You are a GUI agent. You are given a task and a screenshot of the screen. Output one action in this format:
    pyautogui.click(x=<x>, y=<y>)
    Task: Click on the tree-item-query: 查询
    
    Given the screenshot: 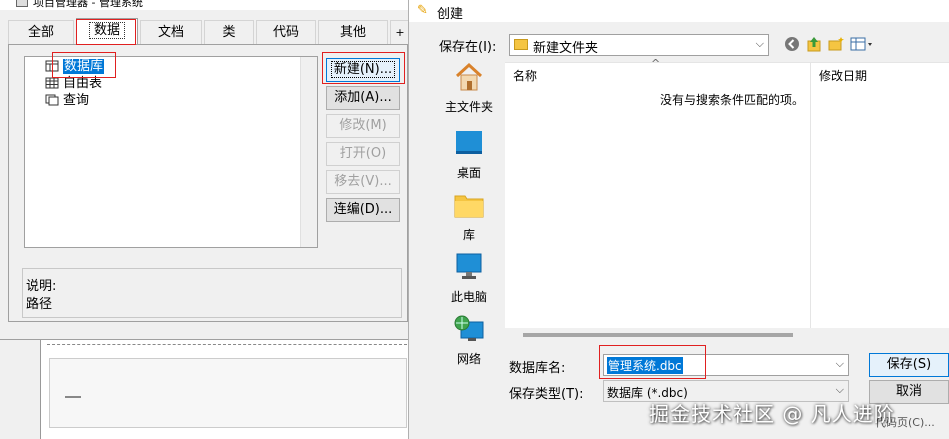 What is the action you would take?
    pyautogui.click(x=67, y=100)
    